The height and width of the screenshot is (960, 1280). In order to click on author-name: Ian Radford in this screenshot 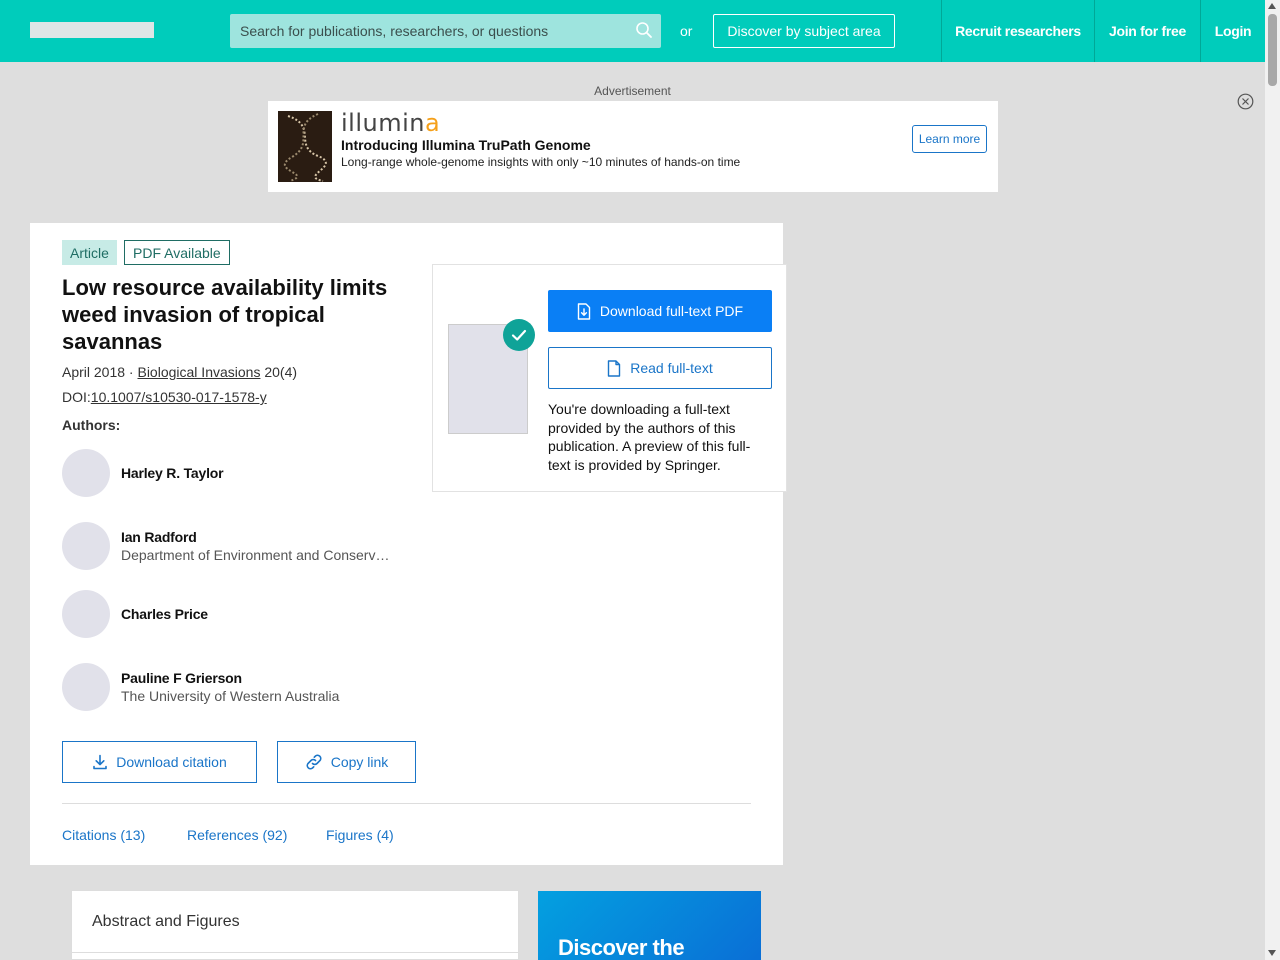, I will do `click(159, 537)`.